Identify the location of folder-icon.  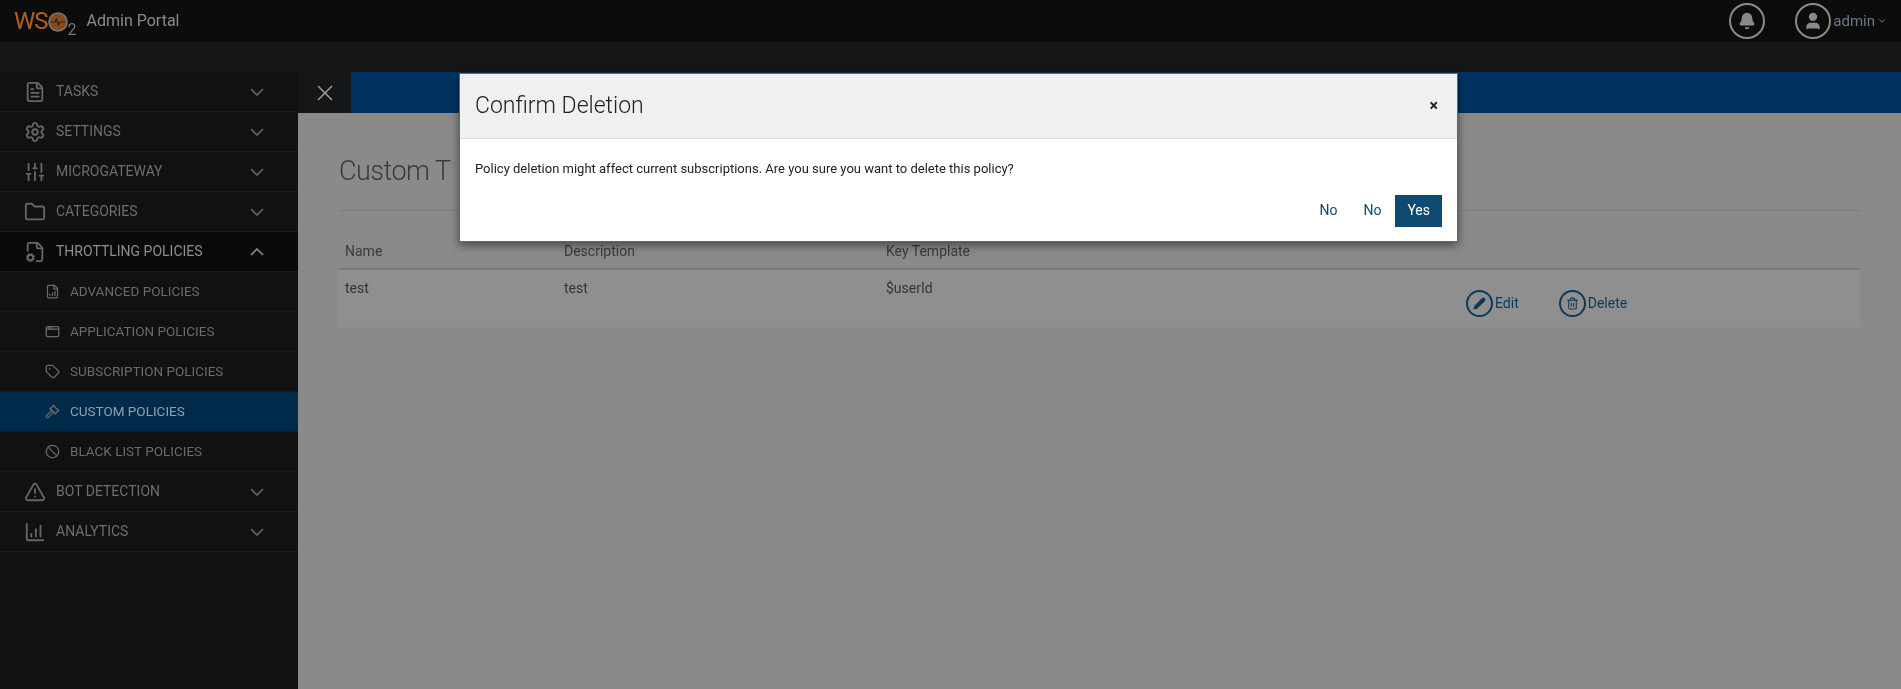
(35, 211).